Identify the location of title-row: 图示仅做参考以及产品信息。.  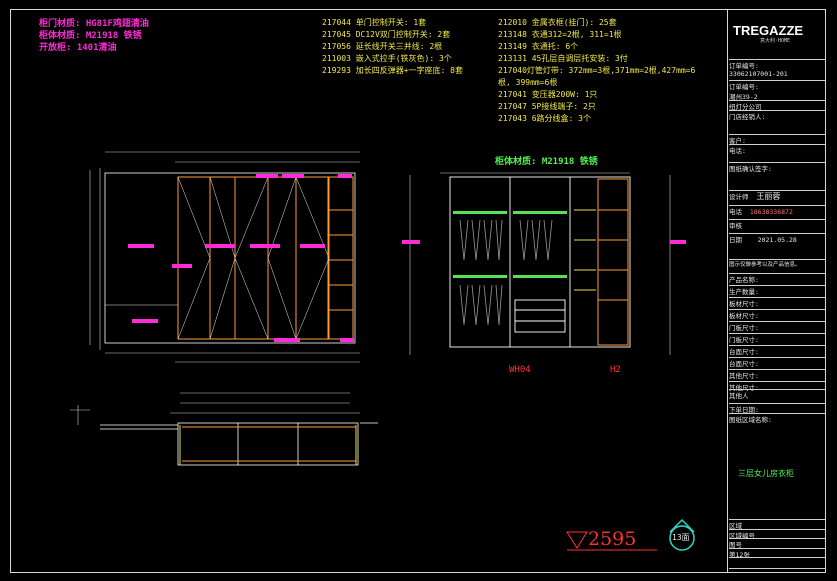
(777, 266).